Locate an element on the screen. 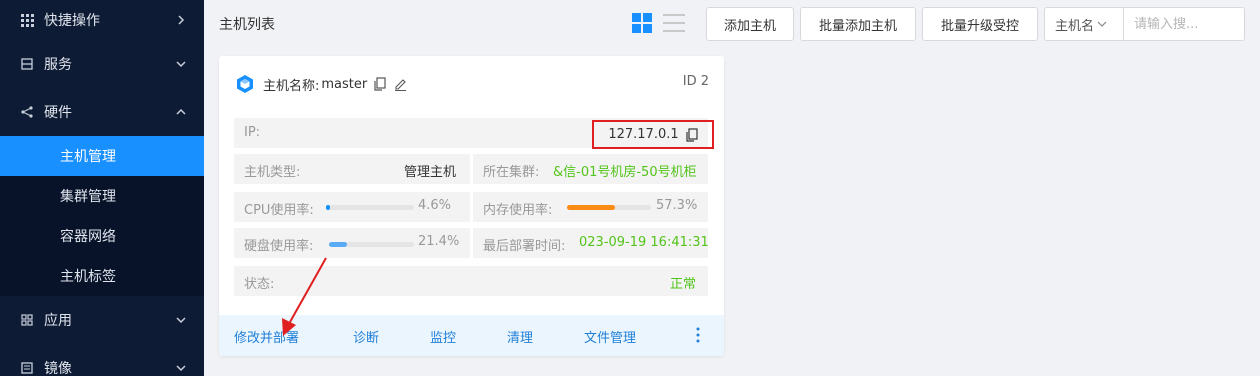  cpu-progress-fill is located at coordinates (328, 207).